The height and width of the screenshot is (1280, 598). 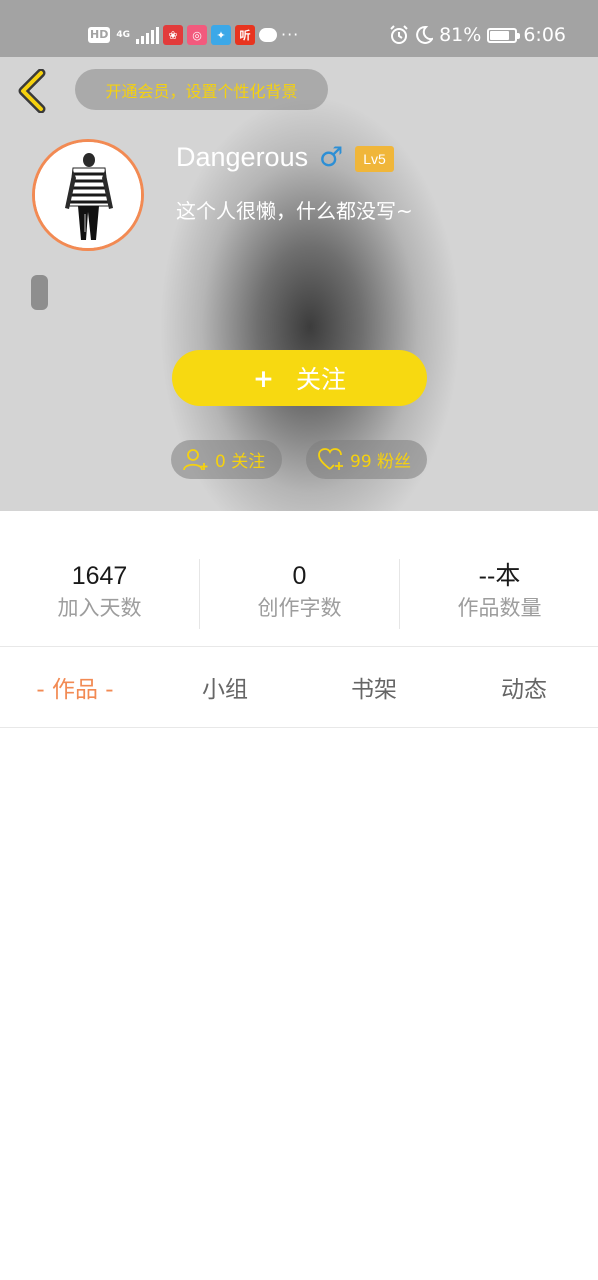 I want to click on stat-works-count: --本 作品数量, so click(x=499, y=591).